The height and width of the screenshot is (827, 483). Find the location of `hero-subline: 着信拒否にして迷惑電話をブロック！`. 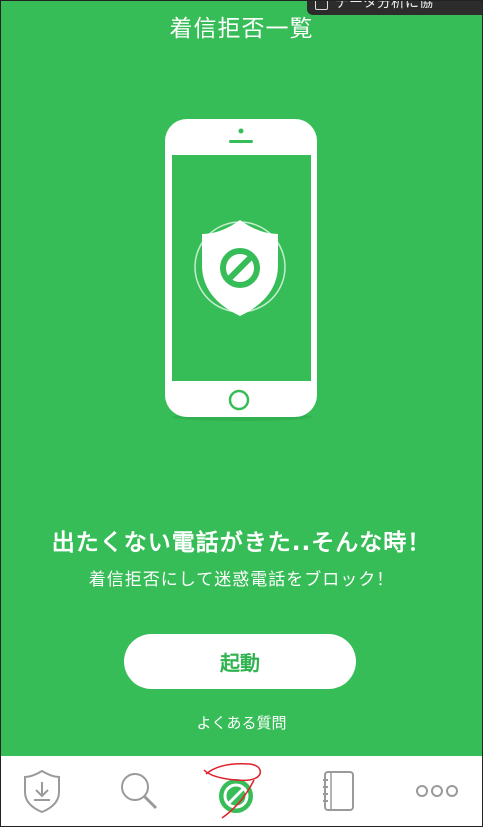

hero-subline: 着信拒否にして迷惑電話をブロック！ is located at coordinates (241, 580).